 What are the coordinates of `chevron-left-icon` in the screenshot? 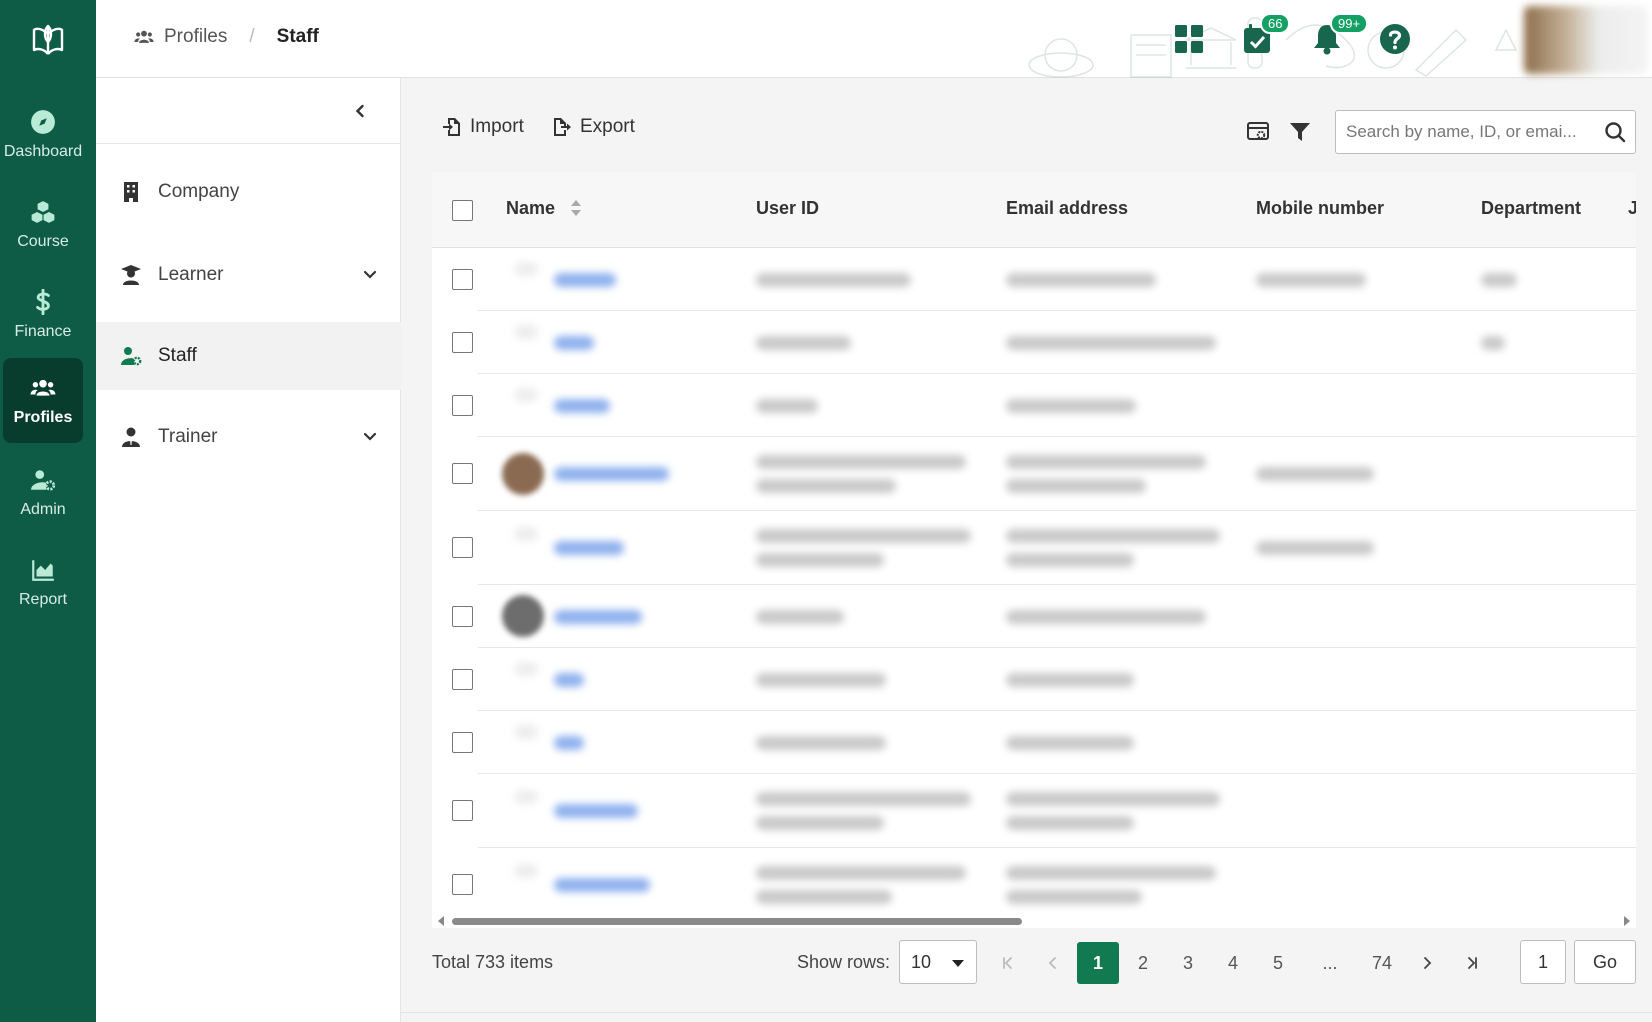 It's located at (360, 111).